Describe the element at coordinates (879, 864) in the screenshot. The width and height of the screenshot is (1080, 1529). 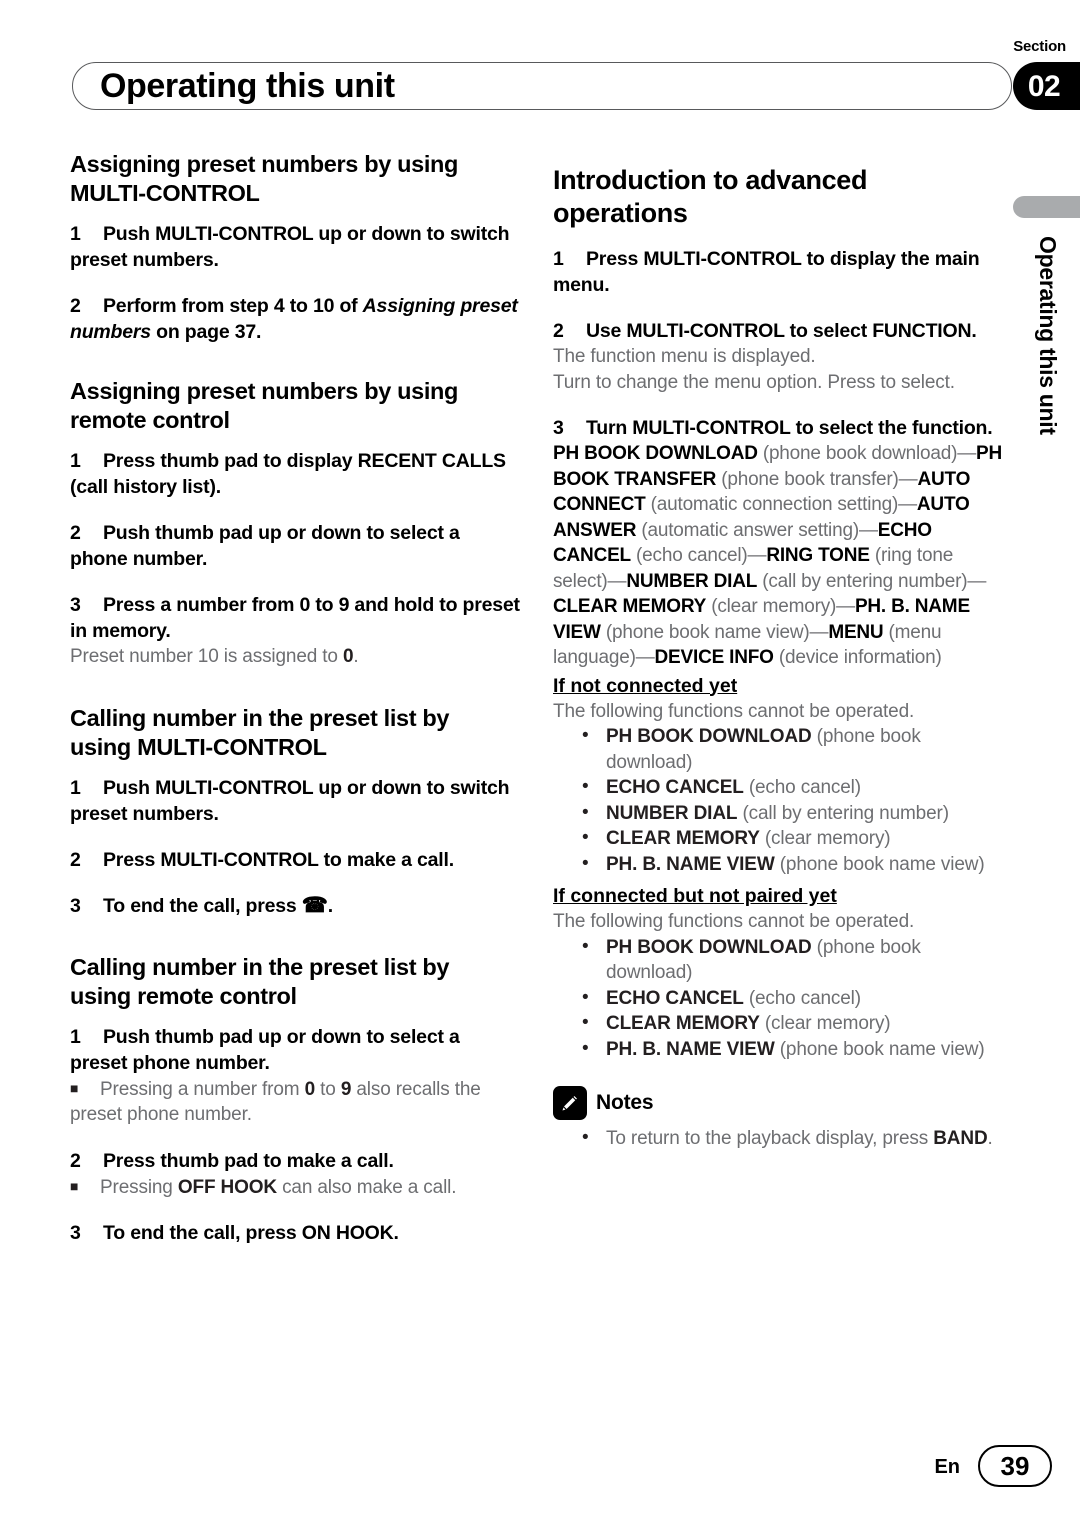
I see `item-description: (phone book name view)` at that location.